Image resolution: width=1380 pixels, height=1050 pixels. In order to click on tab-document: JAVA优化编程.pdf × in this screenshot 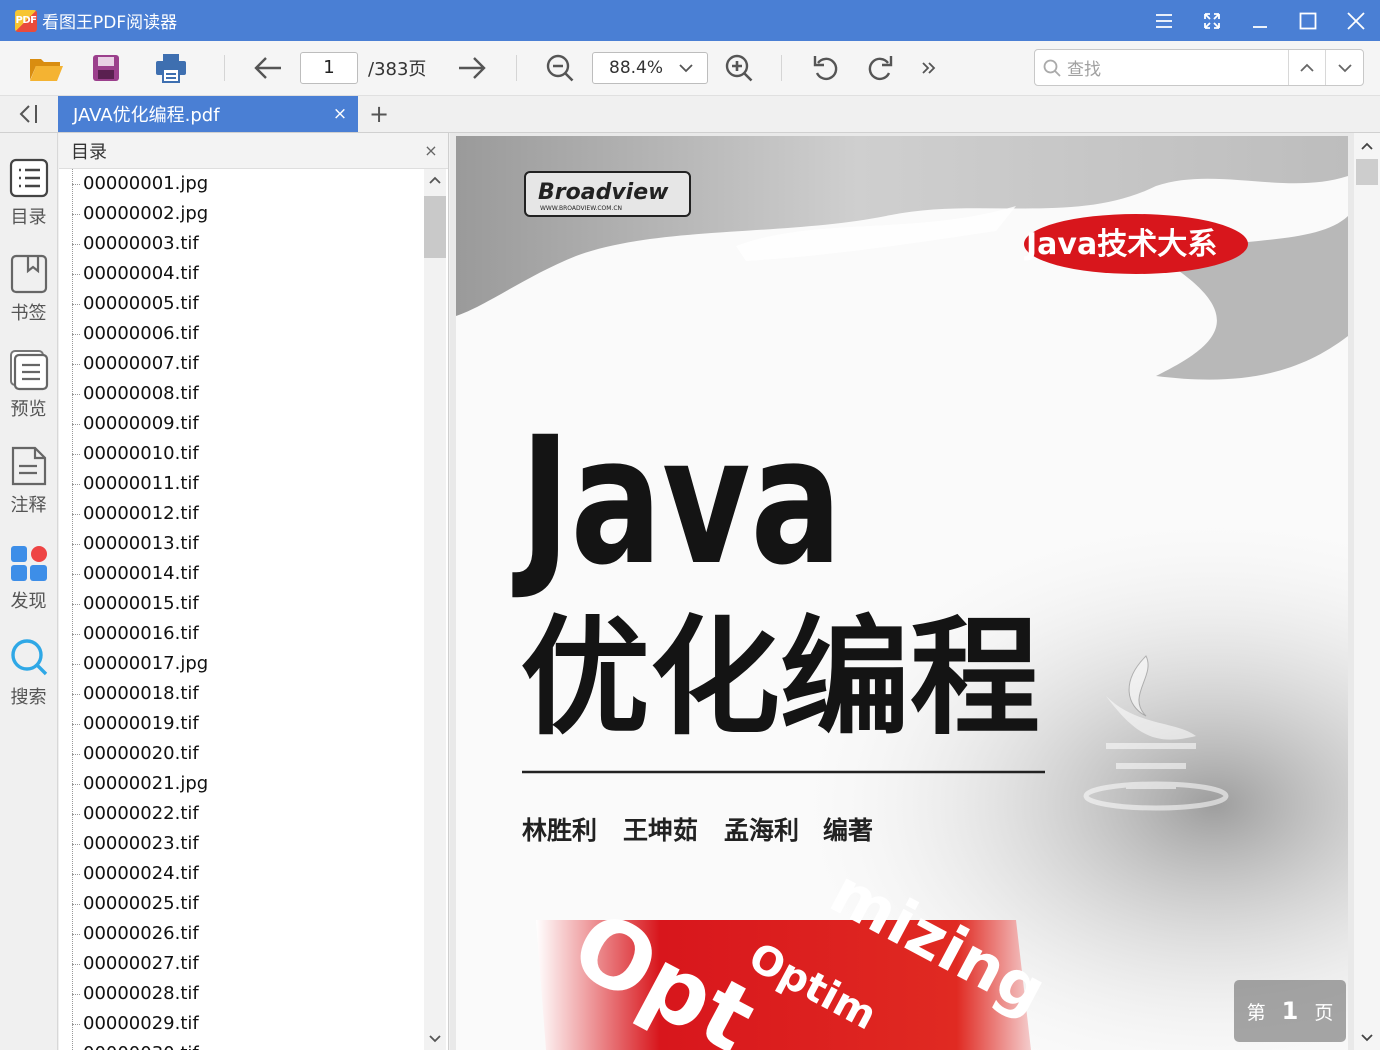, I will do `click(208, 114)`.